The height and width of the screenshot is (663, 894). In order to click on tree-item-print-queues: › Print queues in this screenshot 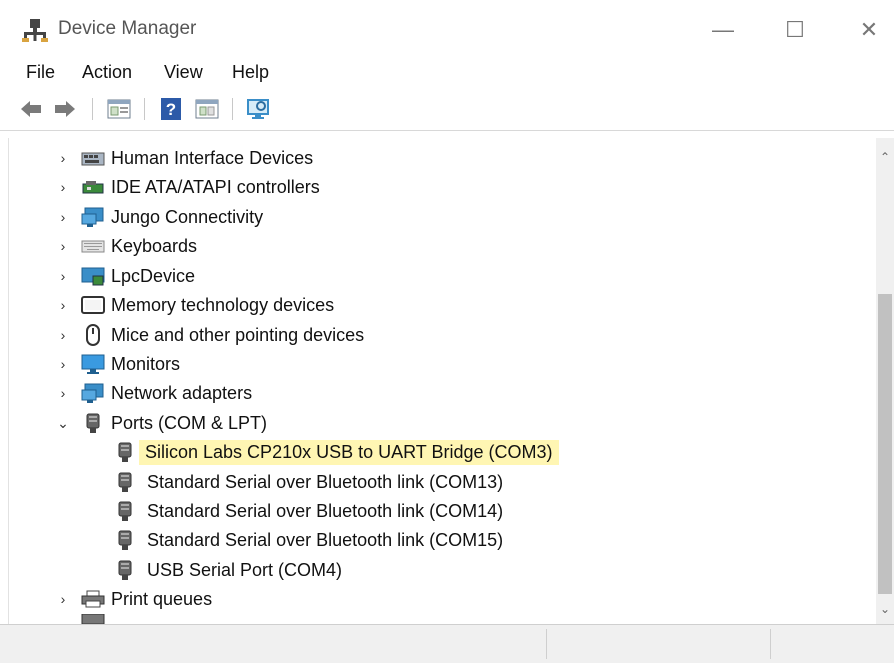, I will do `click(132, 599)`.